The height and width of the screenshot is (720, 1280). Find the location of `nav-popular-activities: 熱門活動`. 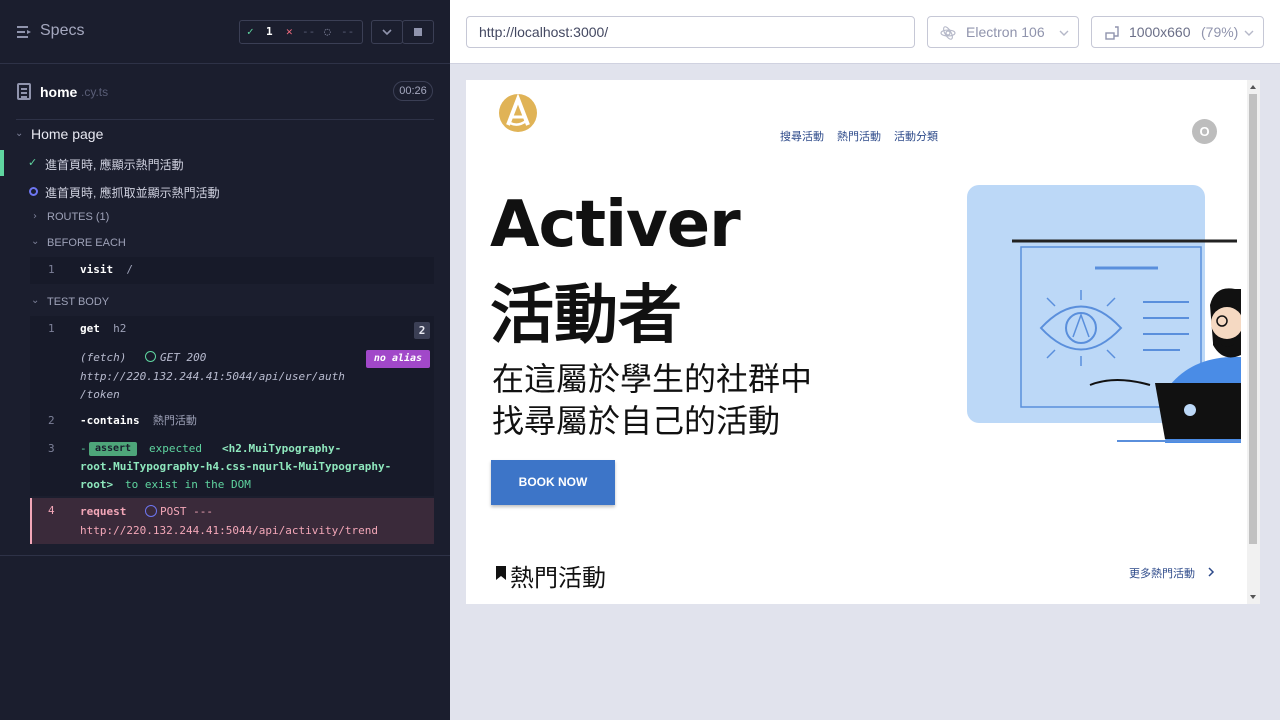

nav-popular-activities: 熱門活動 is located at coordinates (859, 136).